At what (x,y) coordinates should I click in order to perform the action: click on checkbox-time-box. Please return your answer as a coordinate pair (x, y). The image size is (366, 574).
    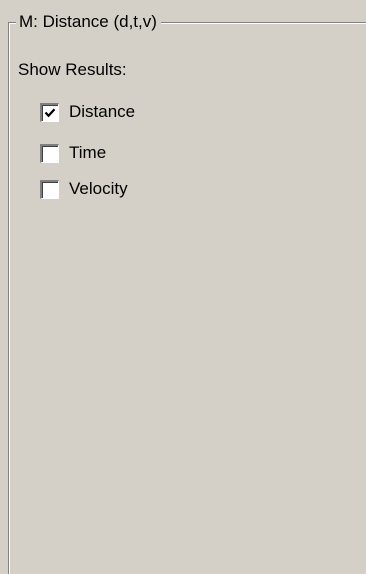
    Looking at the image, I should click on (49, 153).